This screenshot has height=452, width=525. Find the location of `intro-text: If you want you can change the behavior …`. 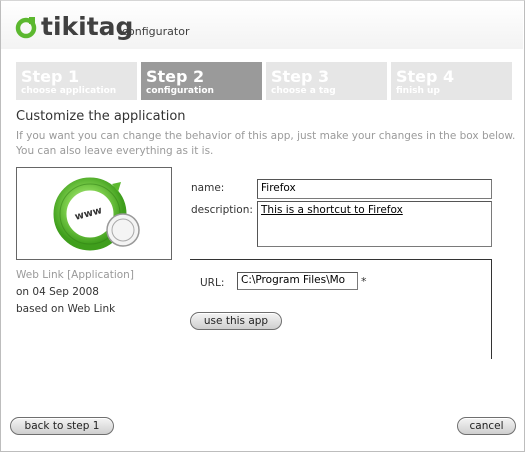

intro-text: If you want you can change the behavior … is located at coordinates (266, 143).